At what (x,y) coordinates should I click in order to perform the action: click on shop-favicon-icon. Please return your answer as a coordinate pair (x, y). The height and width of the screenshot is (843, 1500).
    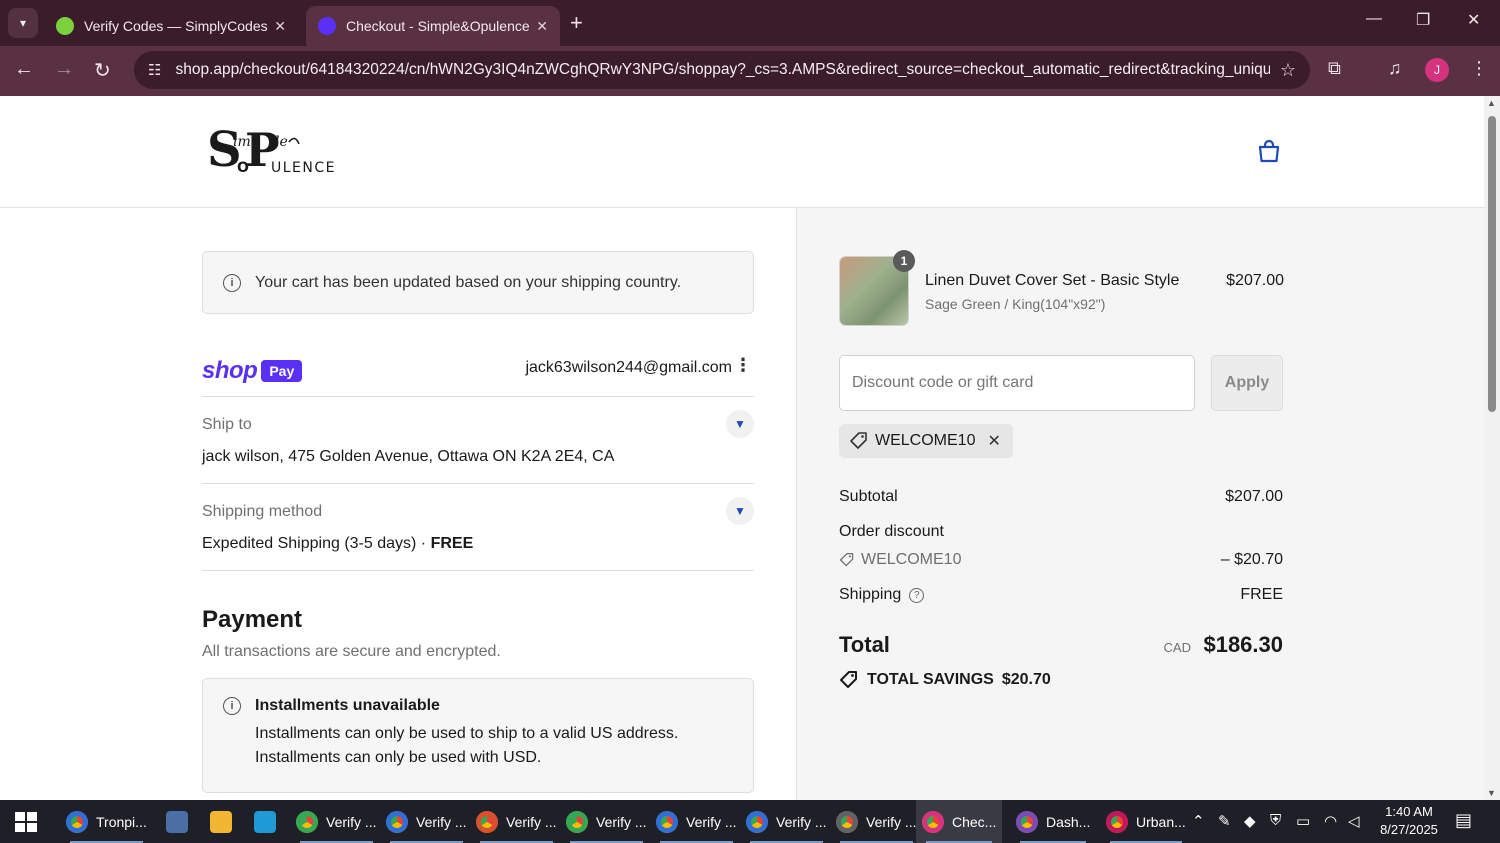
    Looking at the image, I should click on (327, 26).